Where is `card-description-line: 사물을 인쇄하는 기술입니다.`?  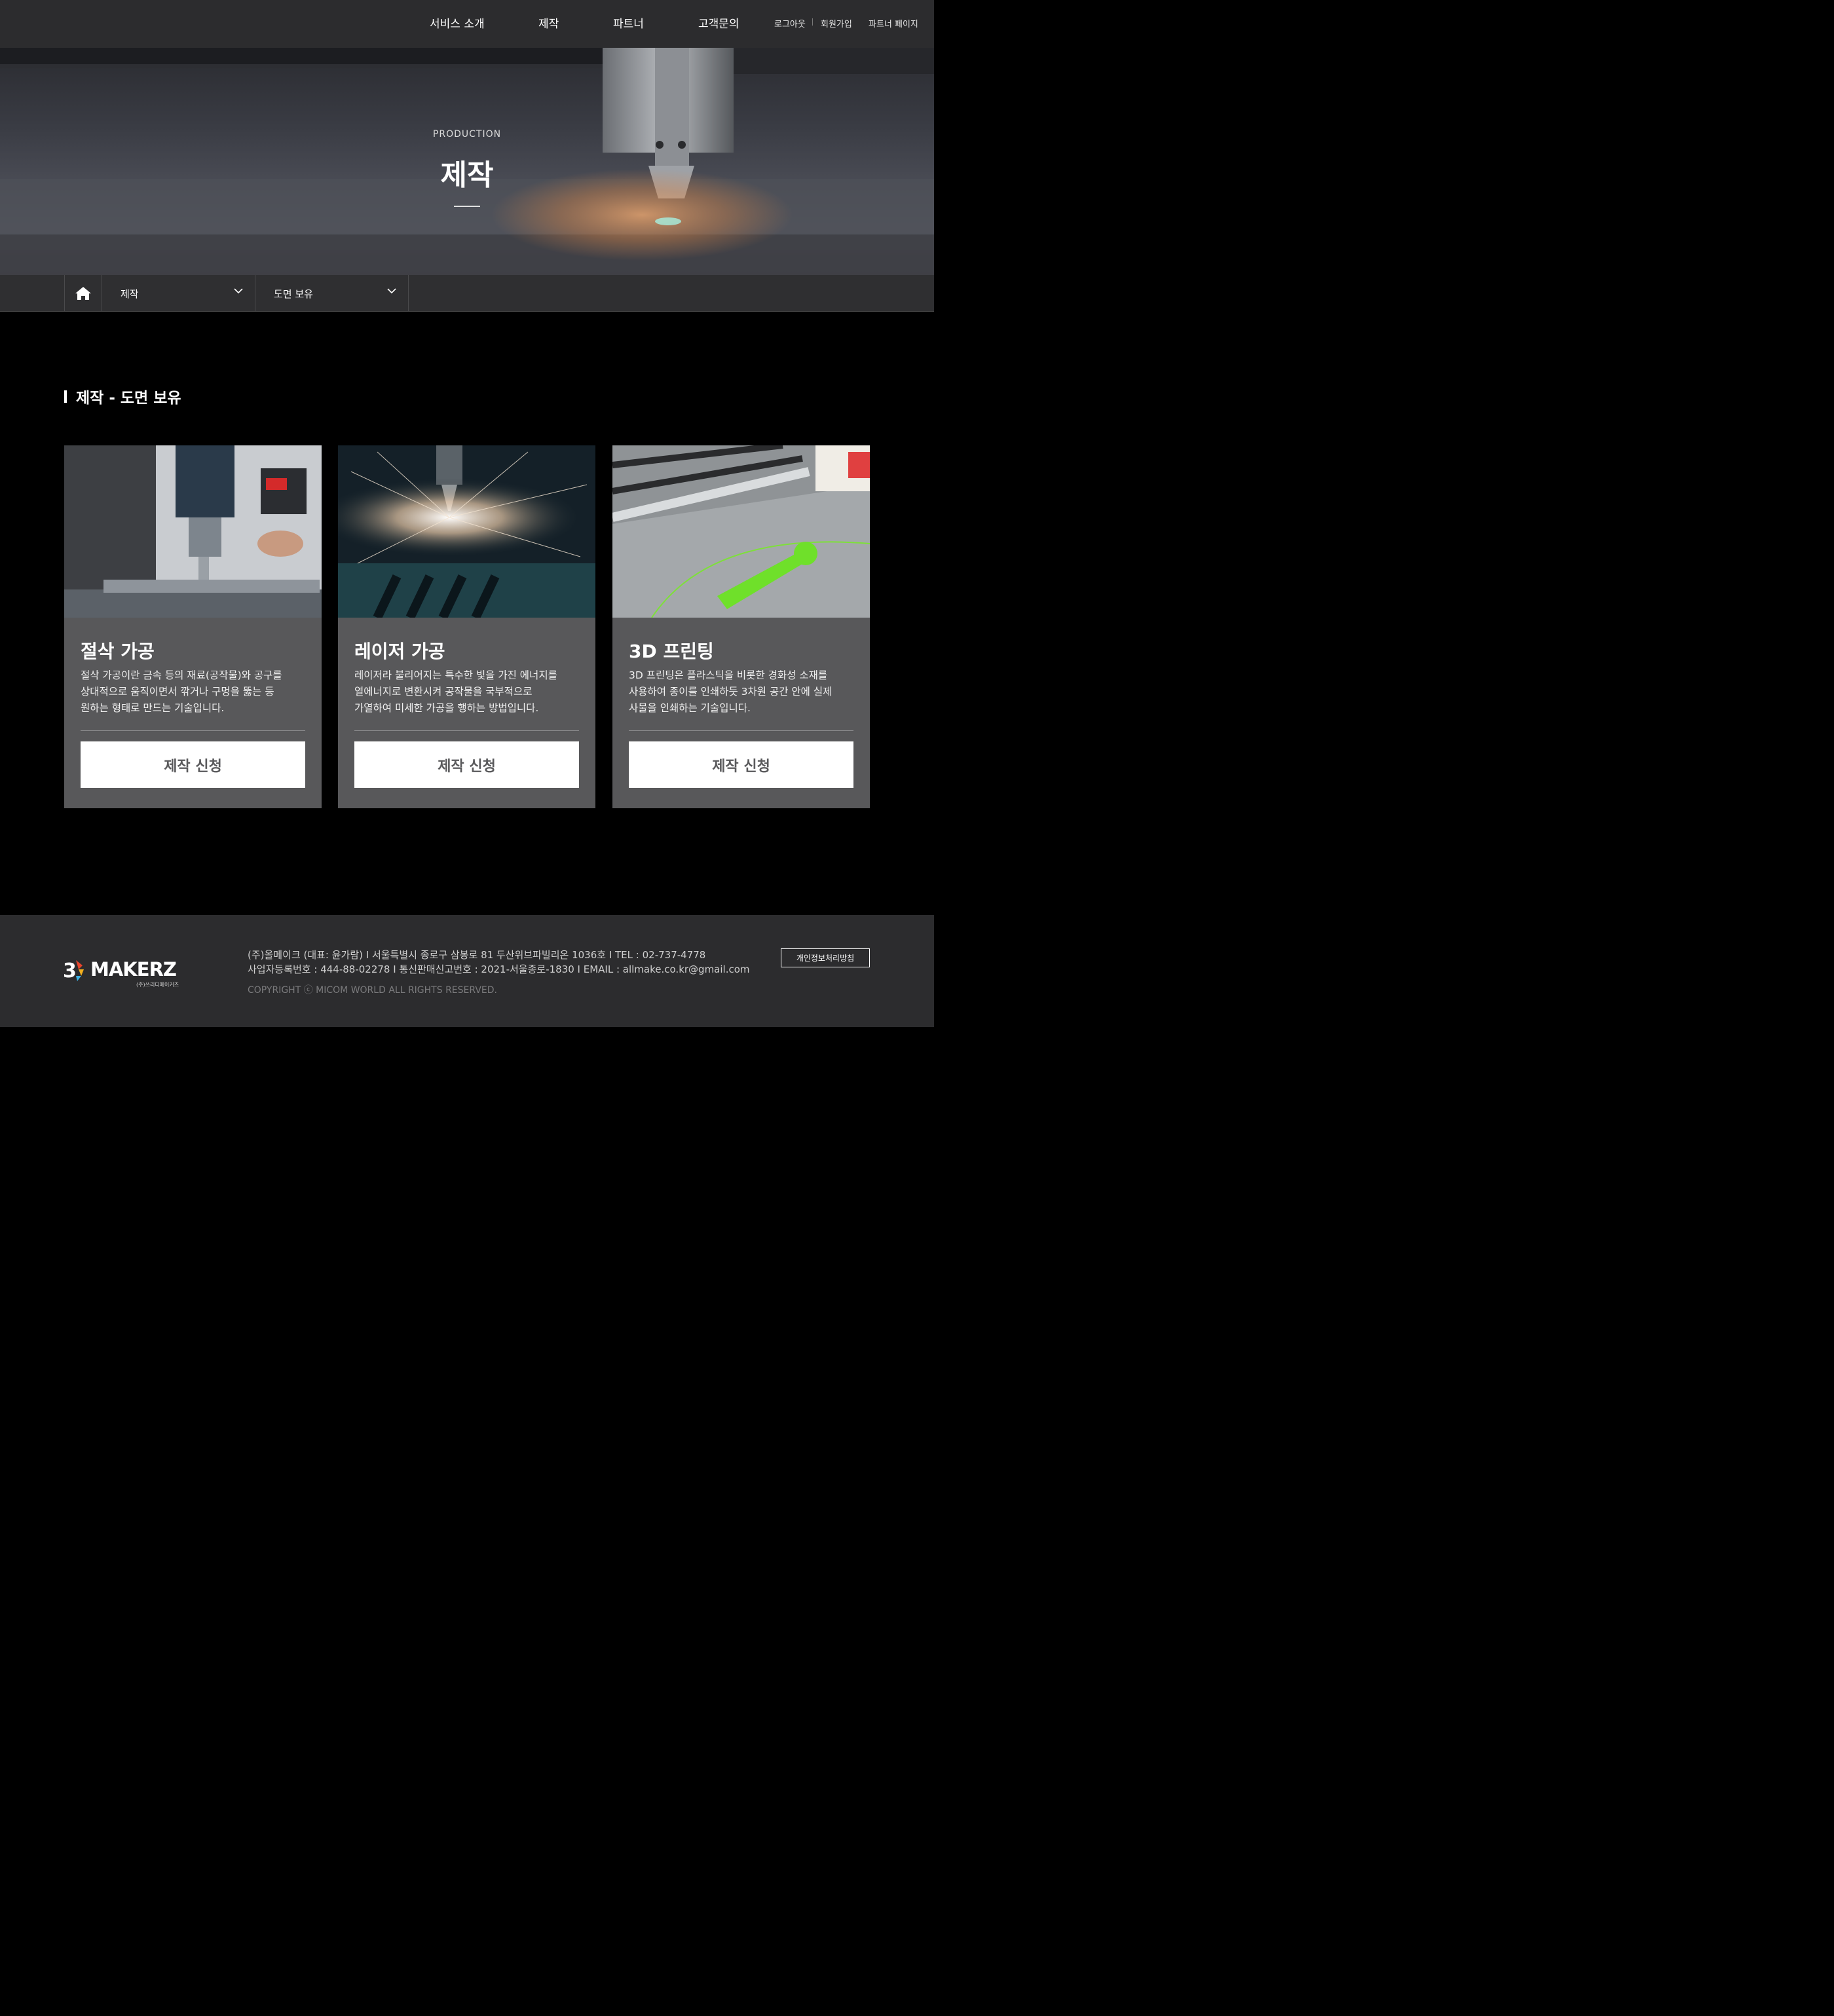 card-description-line: 사물을 인쇄하는 기술입니다. is located at coordinates (690, 708).